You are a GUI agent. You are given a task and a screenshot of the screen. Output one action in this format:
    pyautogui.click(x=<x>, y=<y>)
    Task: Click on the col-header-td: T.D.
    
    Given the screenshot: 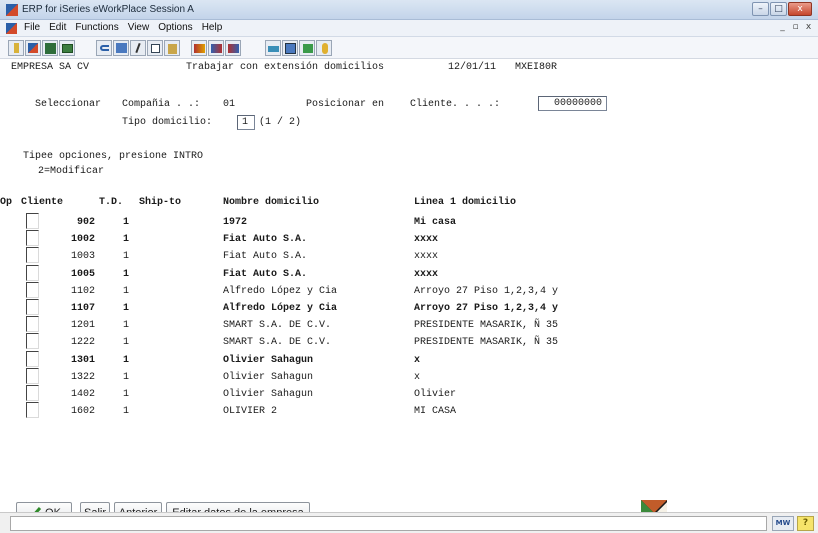 What is the action you would take?
    pyautogui.click(x=111, y=202)
    